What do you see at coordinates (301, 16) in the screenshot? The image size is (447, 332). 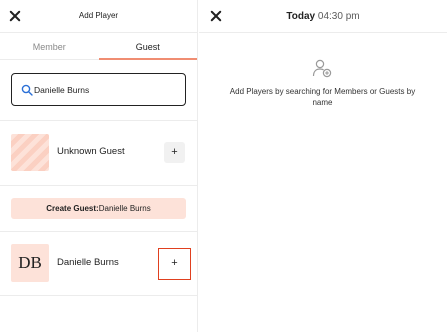 I see `title-day: Today` at bounding box center [301, 16].